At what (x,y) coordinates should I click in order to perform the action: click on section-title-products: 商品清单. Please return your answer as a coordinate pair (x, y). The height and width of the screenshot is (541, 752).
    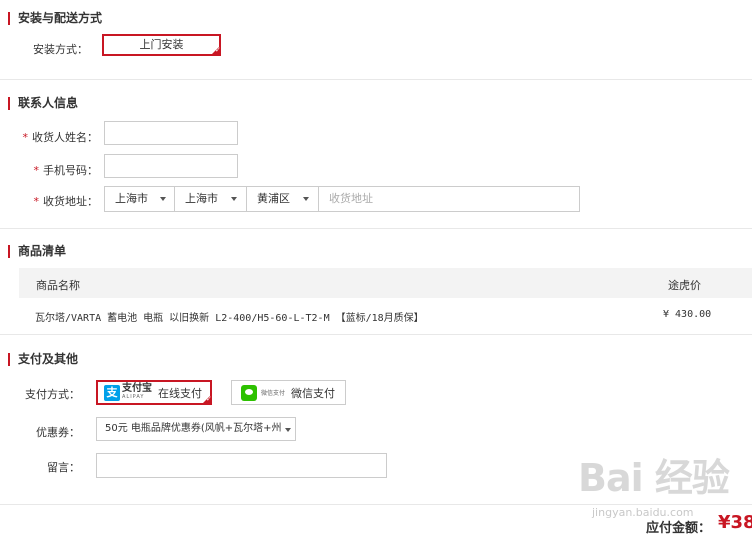
    Looking at the image, I should click on (37, 251).